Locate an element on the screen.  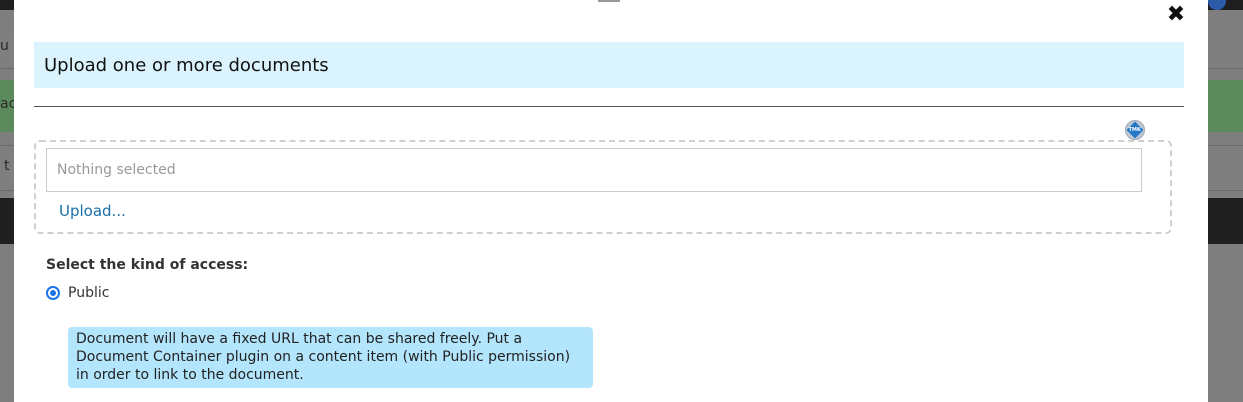
close-button: ✖ is located at coordinates (1176, 15).